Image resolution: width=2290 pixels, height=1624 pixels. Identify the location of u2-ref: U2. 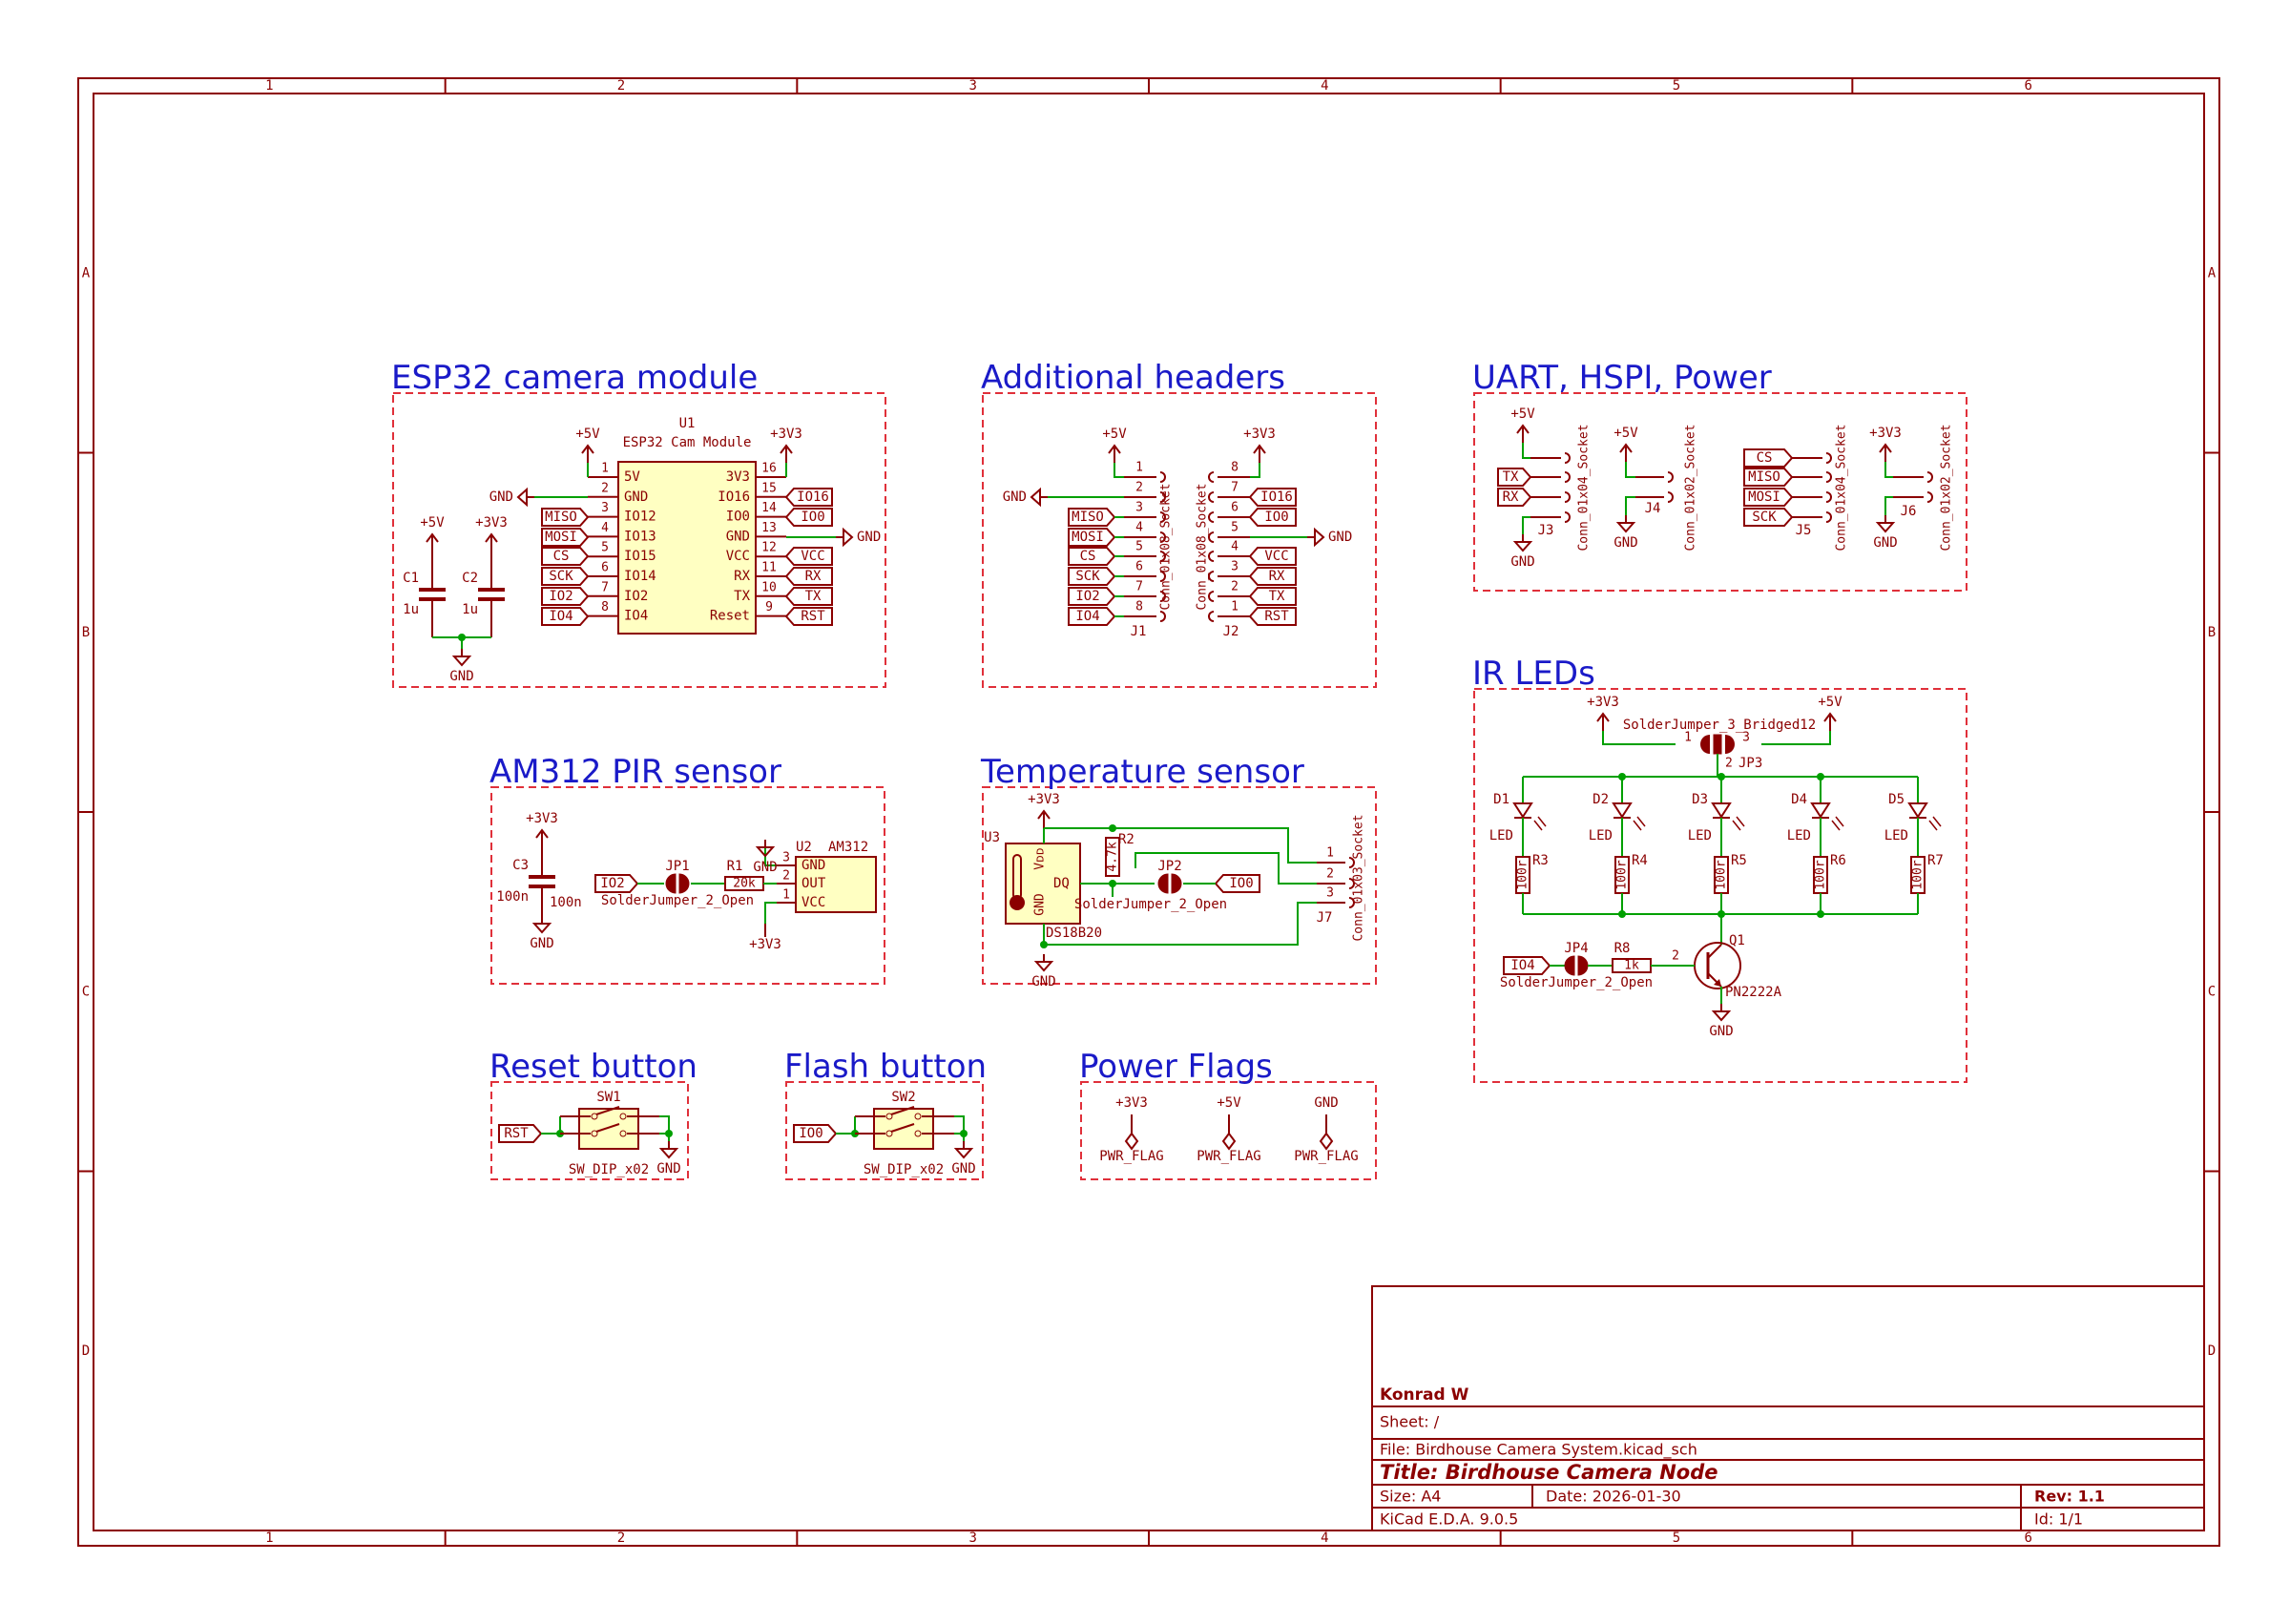
(804, 847).